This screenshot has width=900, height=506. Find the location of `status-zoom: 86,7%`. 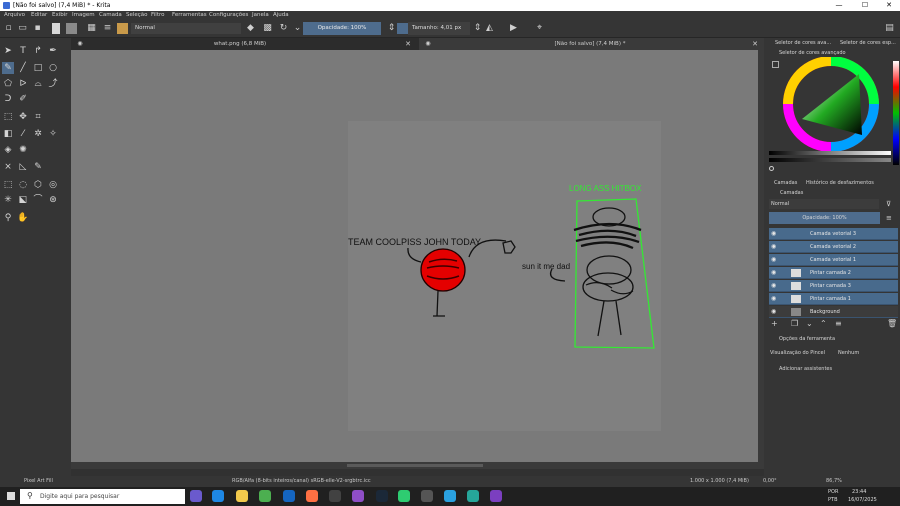

status-zoom: 86,7% is located at coordinates (834, 481).